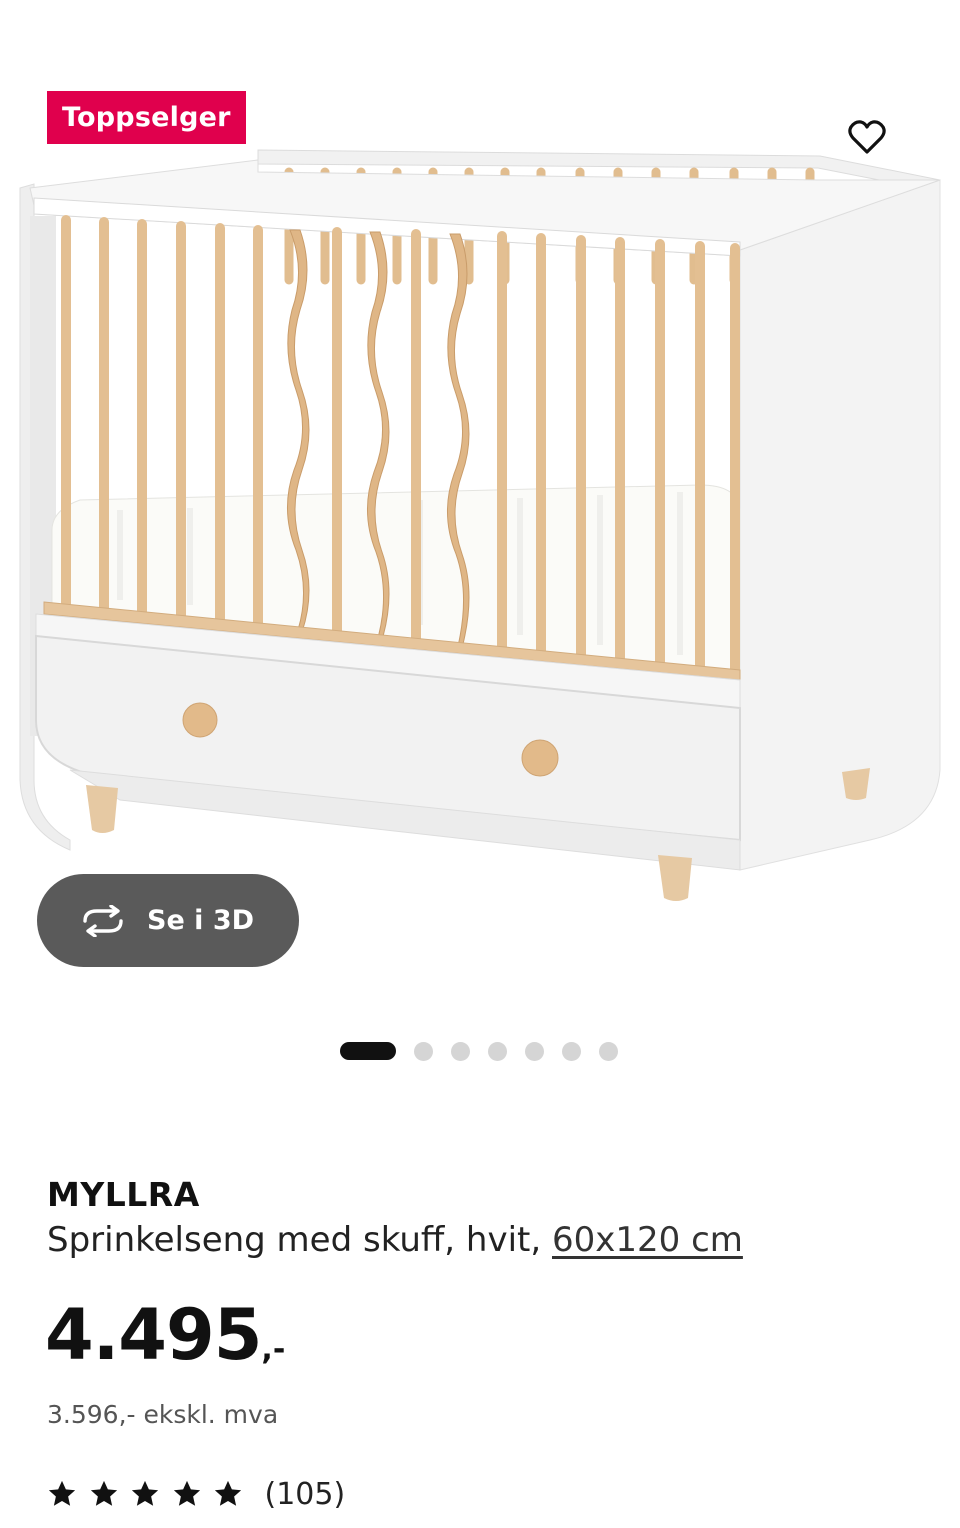 The width and height of the screenshot is (960, 1528). I want to click on gallery-pagination, so click(488, 1051).